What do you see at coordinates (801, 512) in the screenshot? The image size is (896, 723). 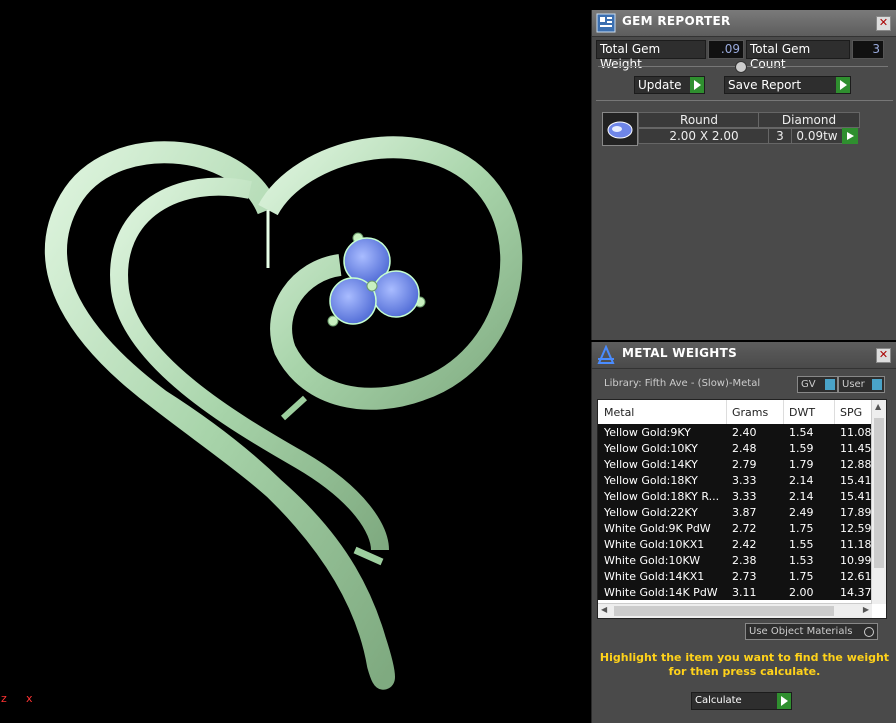 I see `table-cell: 2.49` at bounding box center [801, 512].